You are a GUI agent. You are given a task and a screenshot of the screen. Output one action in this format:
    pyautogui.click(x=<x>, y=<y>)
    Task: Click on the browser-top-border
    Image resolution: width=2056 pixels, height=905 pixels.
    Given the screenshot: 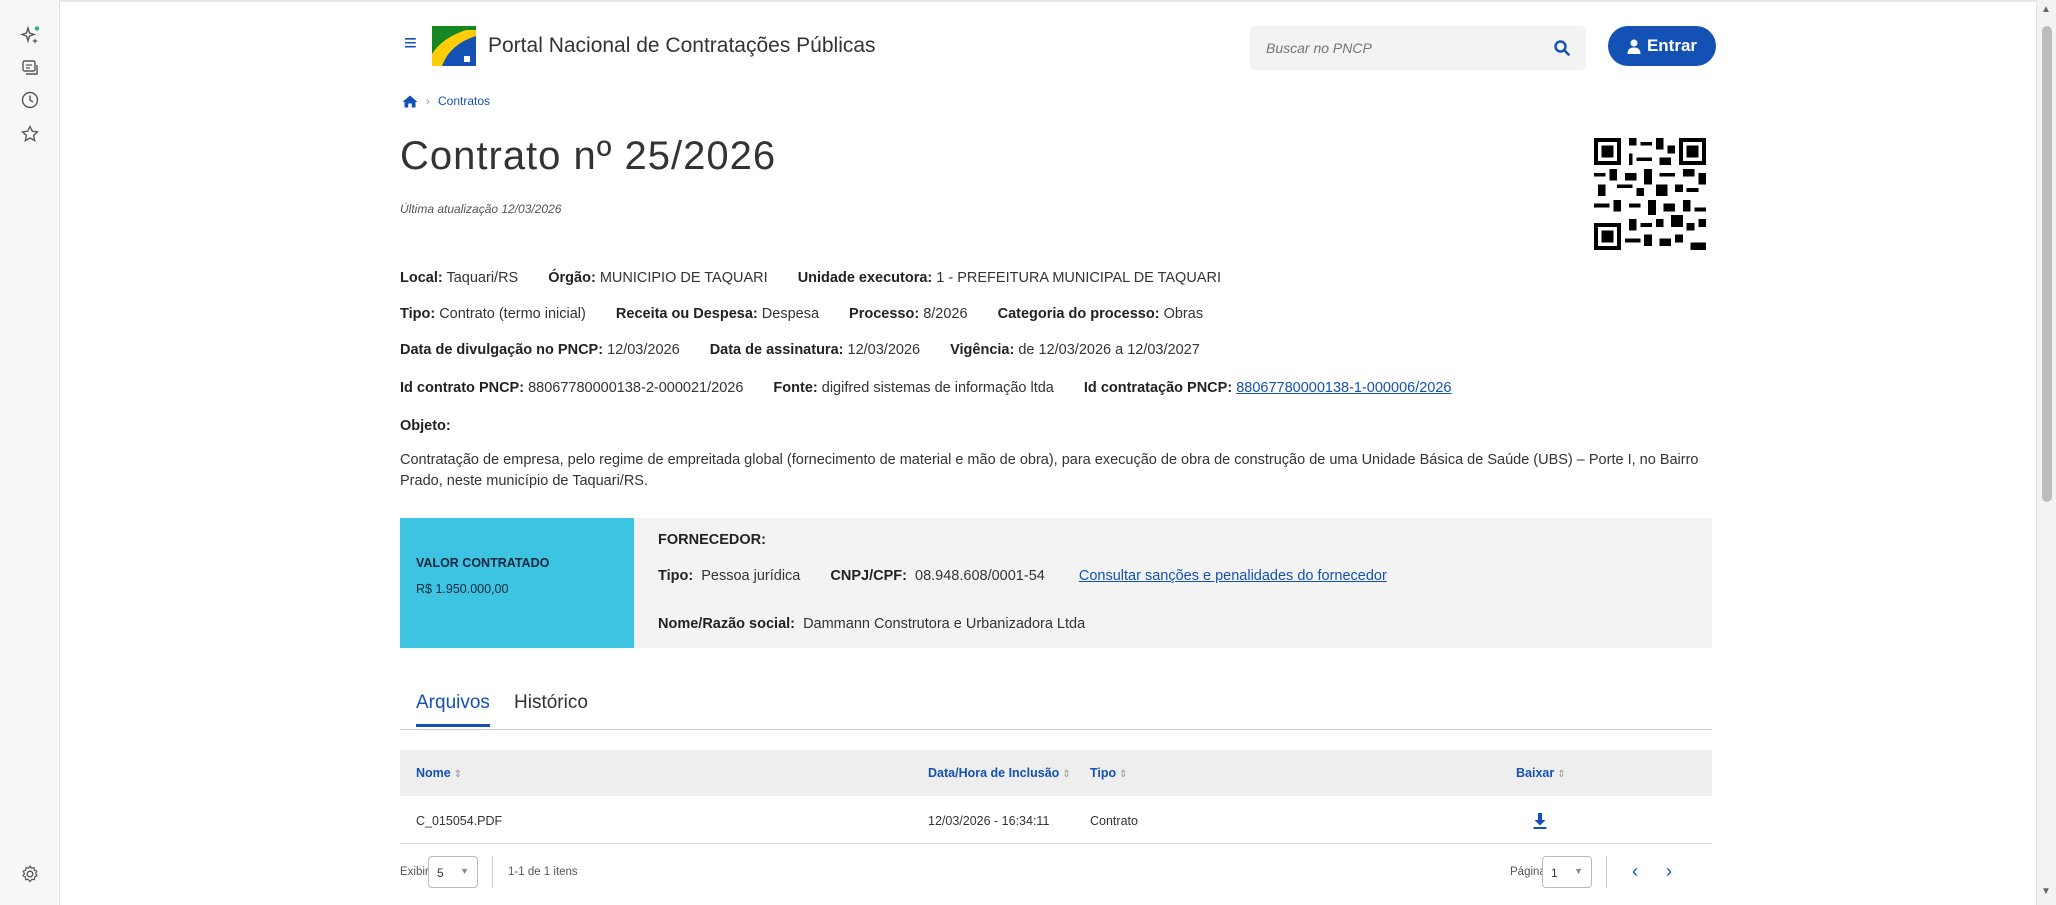 What is the action you would take?
    pyautogui.click(x=1048, y=1)
    